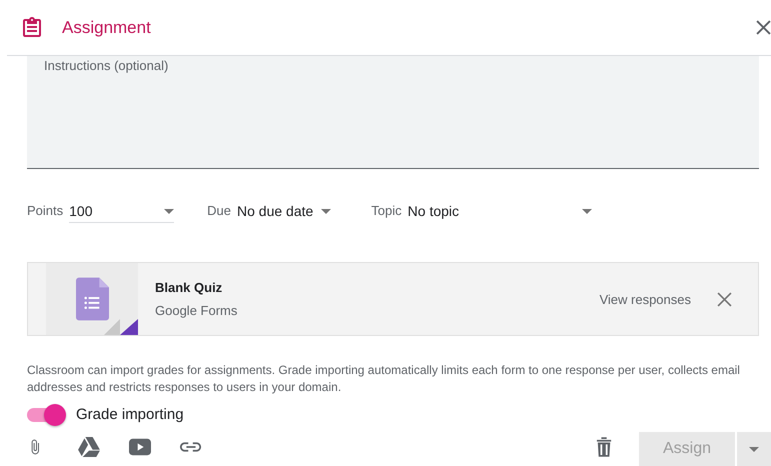 This screenshot has width=771, height=466. What do you see at coordinates (604, 447) in the screenshot?
I see `trash-icon` at bounding box center [604, 447].